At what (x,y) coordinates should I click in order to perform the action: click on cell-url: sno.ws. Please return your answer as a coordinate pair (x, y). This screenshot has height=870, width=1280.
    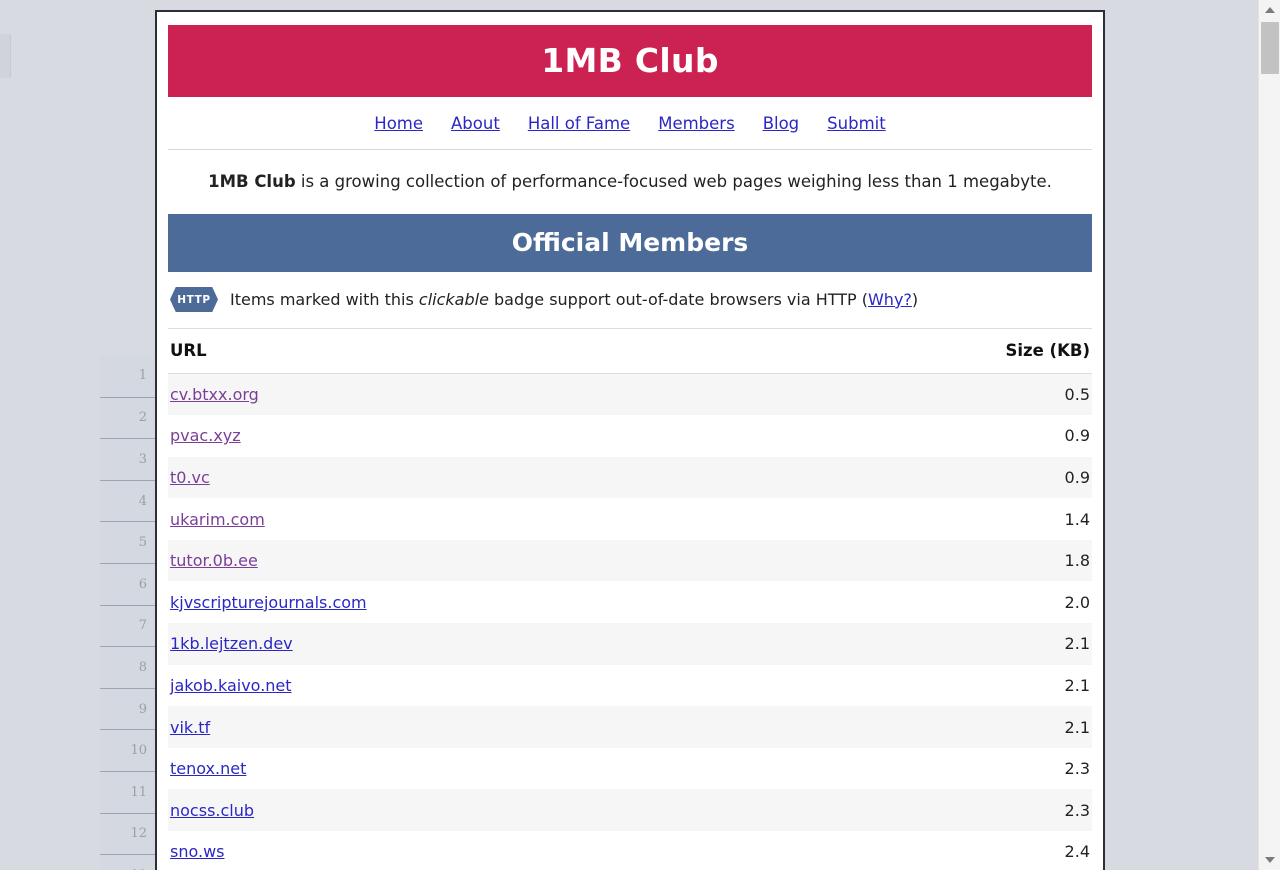
    Looking at the image, I should click on (488, 850).